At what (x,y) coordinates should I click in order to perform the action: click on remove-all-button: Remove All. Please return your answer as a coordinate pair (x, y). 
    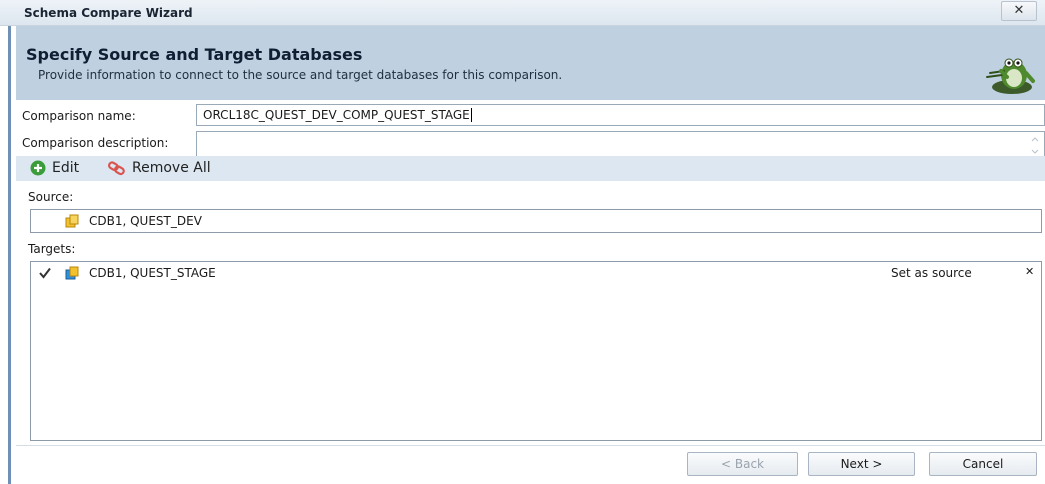
    Looking at the image, I should click on (159, 168).